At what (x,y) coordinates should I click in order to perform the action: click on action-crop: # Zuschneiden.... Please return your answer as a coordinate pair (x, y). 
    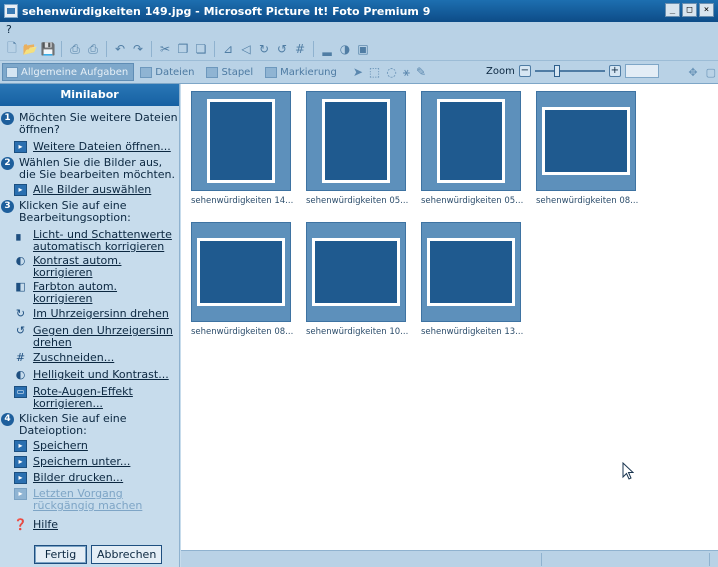
    Looking at the image, I should click on (64, 358).